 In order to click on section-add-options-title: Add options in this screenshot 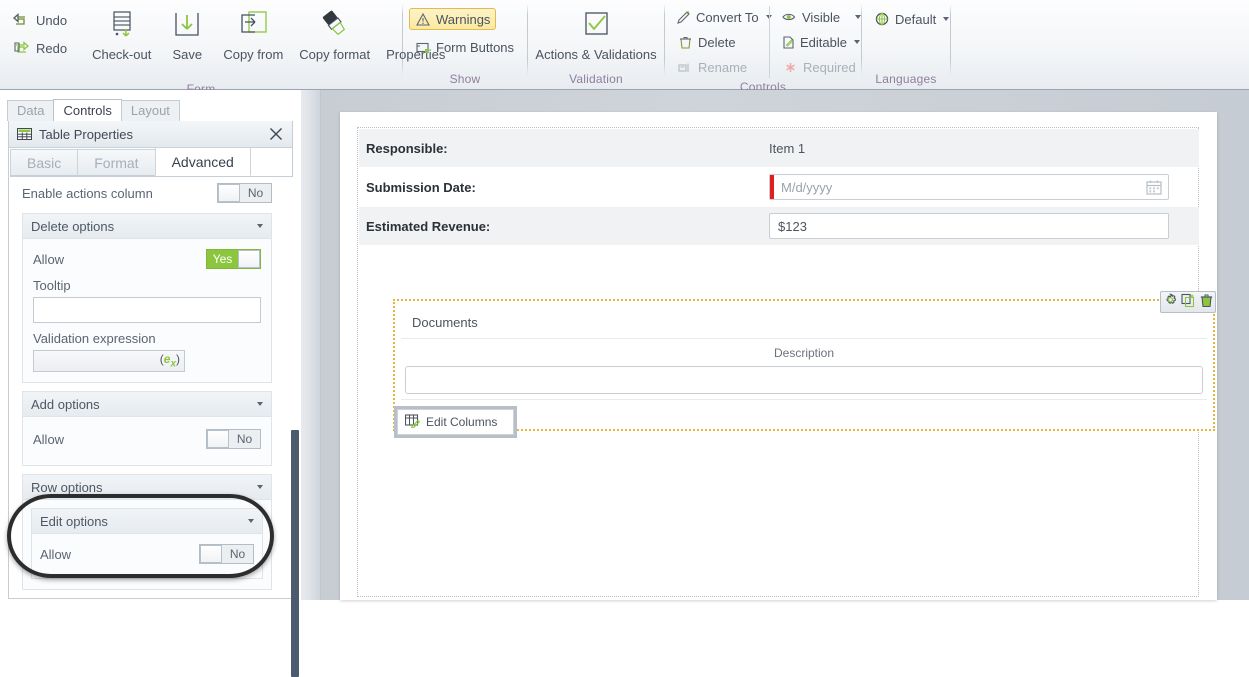, I will do `click(65, 404)`.